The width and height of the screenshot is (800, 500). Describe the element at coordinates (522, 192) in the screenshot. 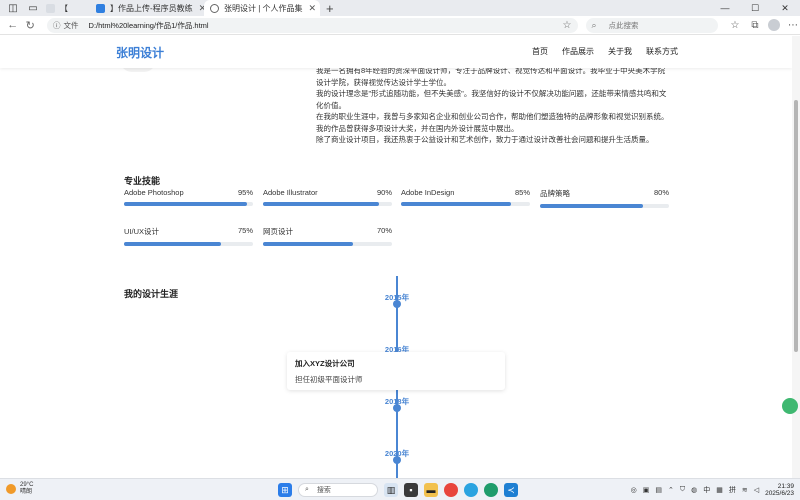

I see `skill-percent: 85%` at that location.